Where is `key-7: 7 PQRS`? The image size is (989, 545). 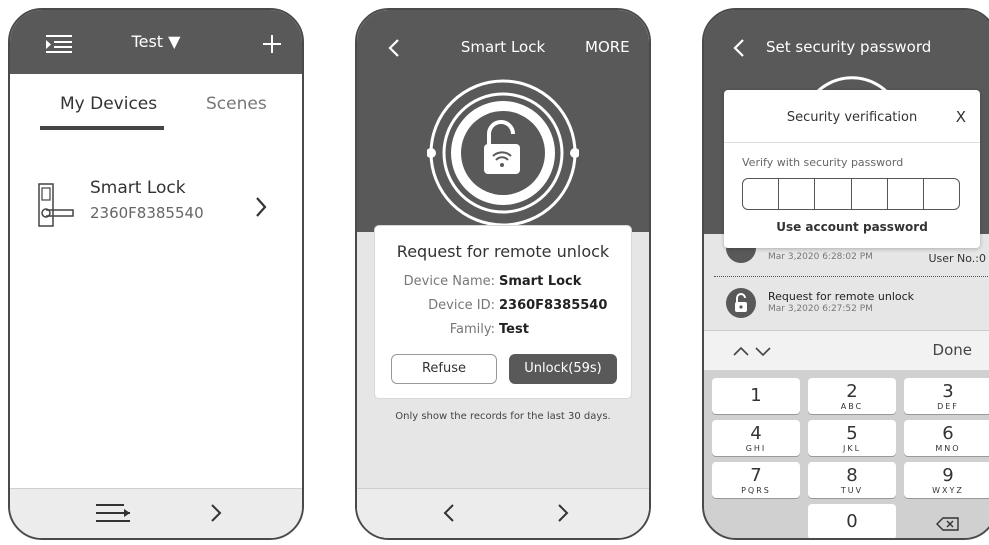 key-7: 7 PQRS is located at coordinates (756, 480).